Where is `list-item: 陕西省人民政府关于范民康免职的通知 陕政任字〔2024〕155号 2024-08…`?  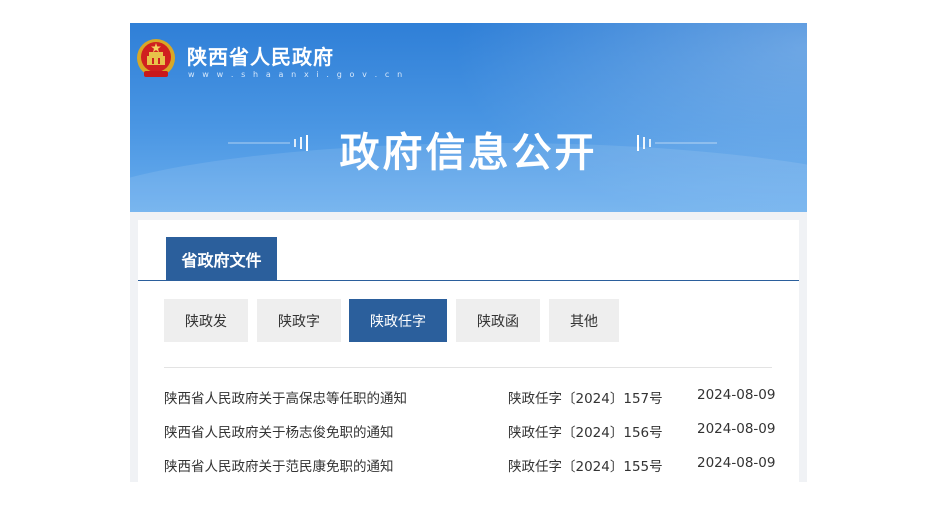
list-item: 陕西省人民政府关于范民康免职的通知 陕政任字〔2024〕155号 2024-08… is located at coordinates (468, 465).